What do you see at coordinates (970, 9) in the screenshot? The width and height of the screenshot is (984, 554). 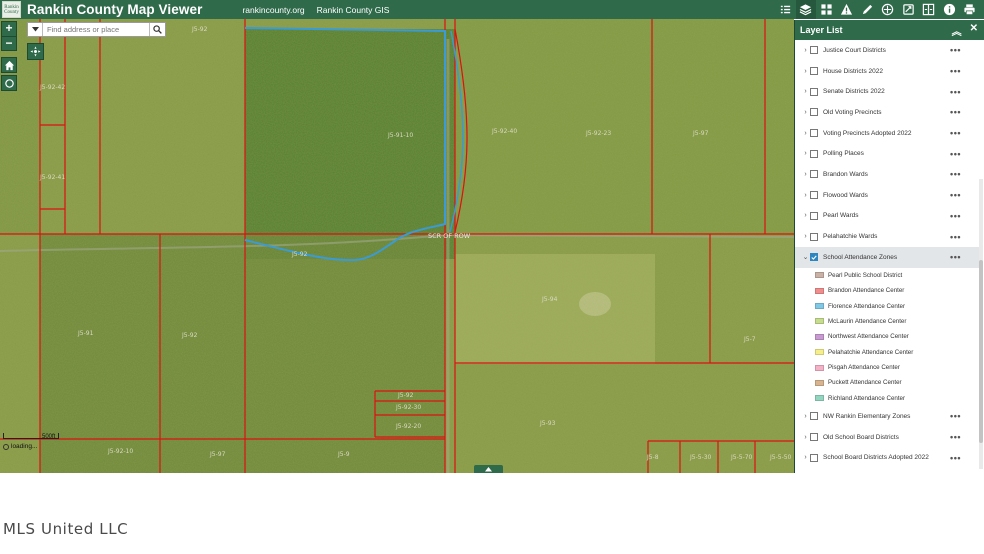 I see `printer-button` at bounding box center [970, 9].